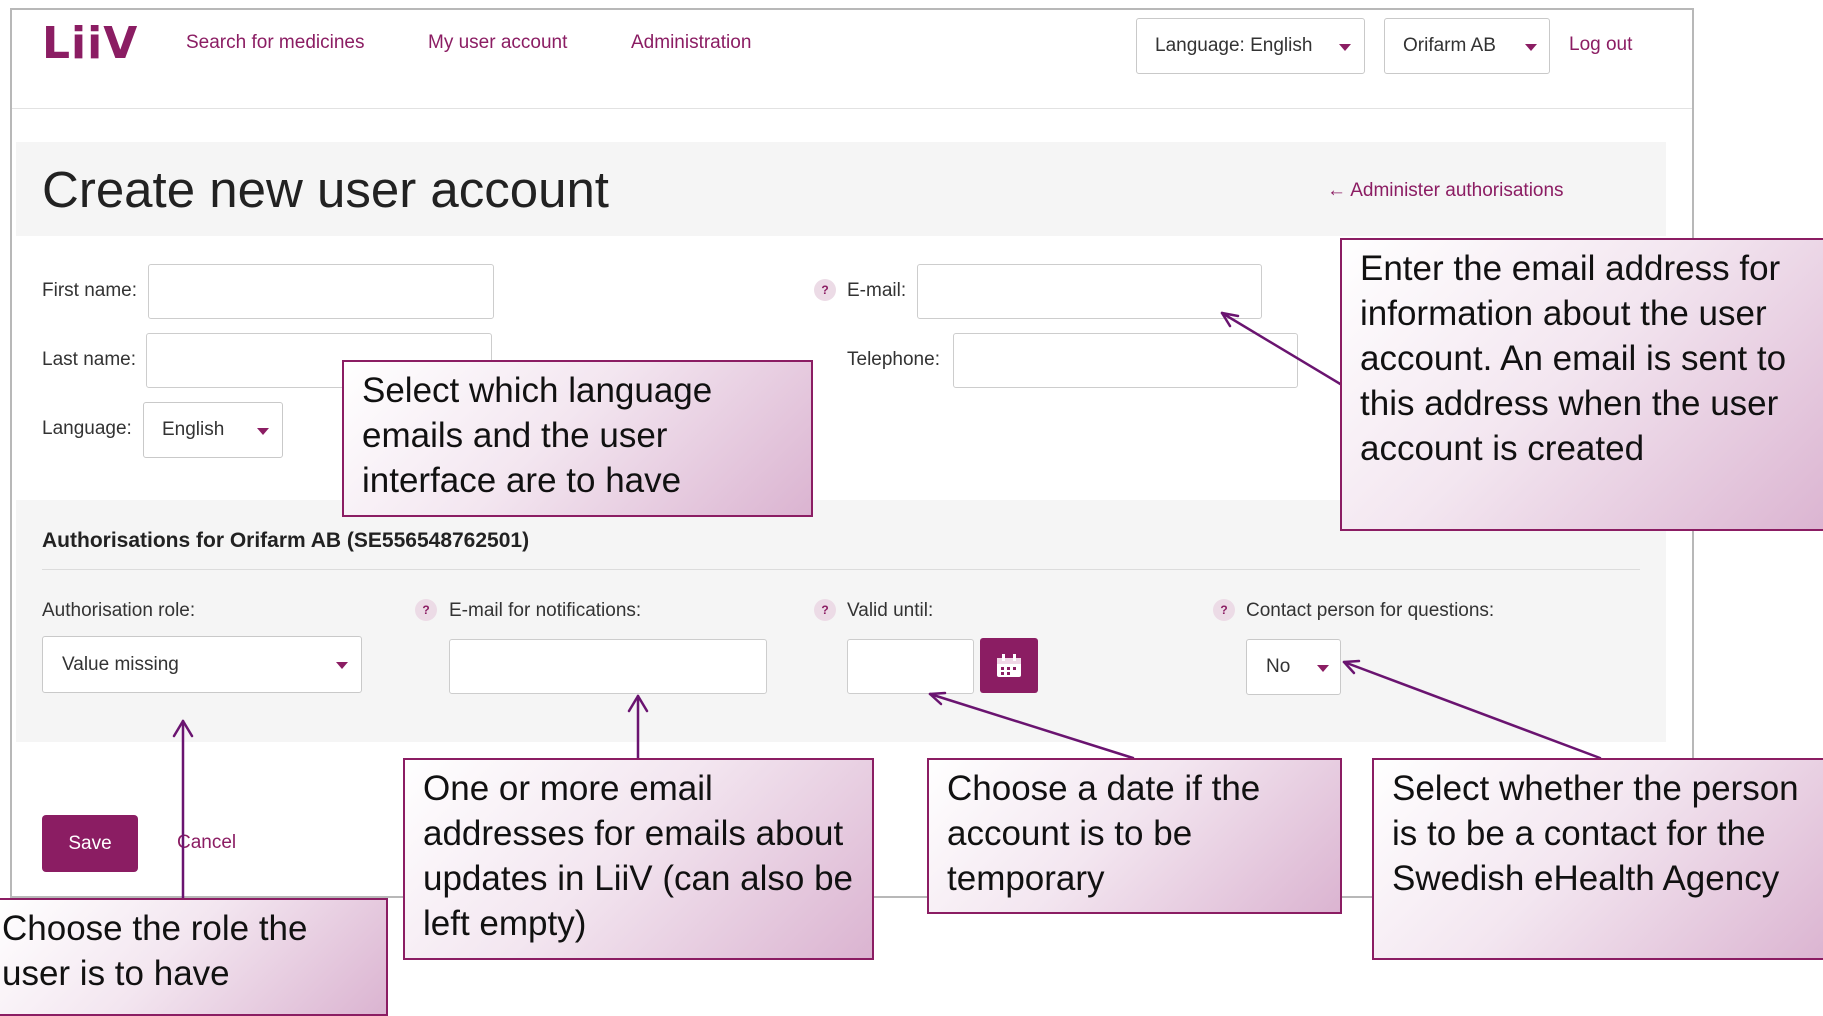 The image size is (1823, 1016). Describe the element at coordinates (193, 429) in the screenshot. I see `language-select-value: English` at that location.